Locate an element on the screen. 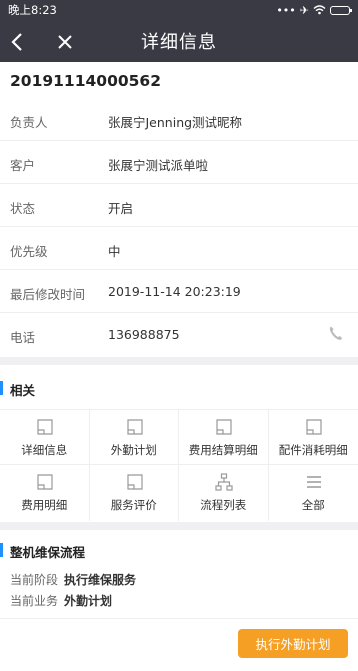 Image resolution: width=358 pixels, height=671 pixels. app-header: 晚上8:23 ••• ✈ 详细信息 is located at coordinates (179, 31).